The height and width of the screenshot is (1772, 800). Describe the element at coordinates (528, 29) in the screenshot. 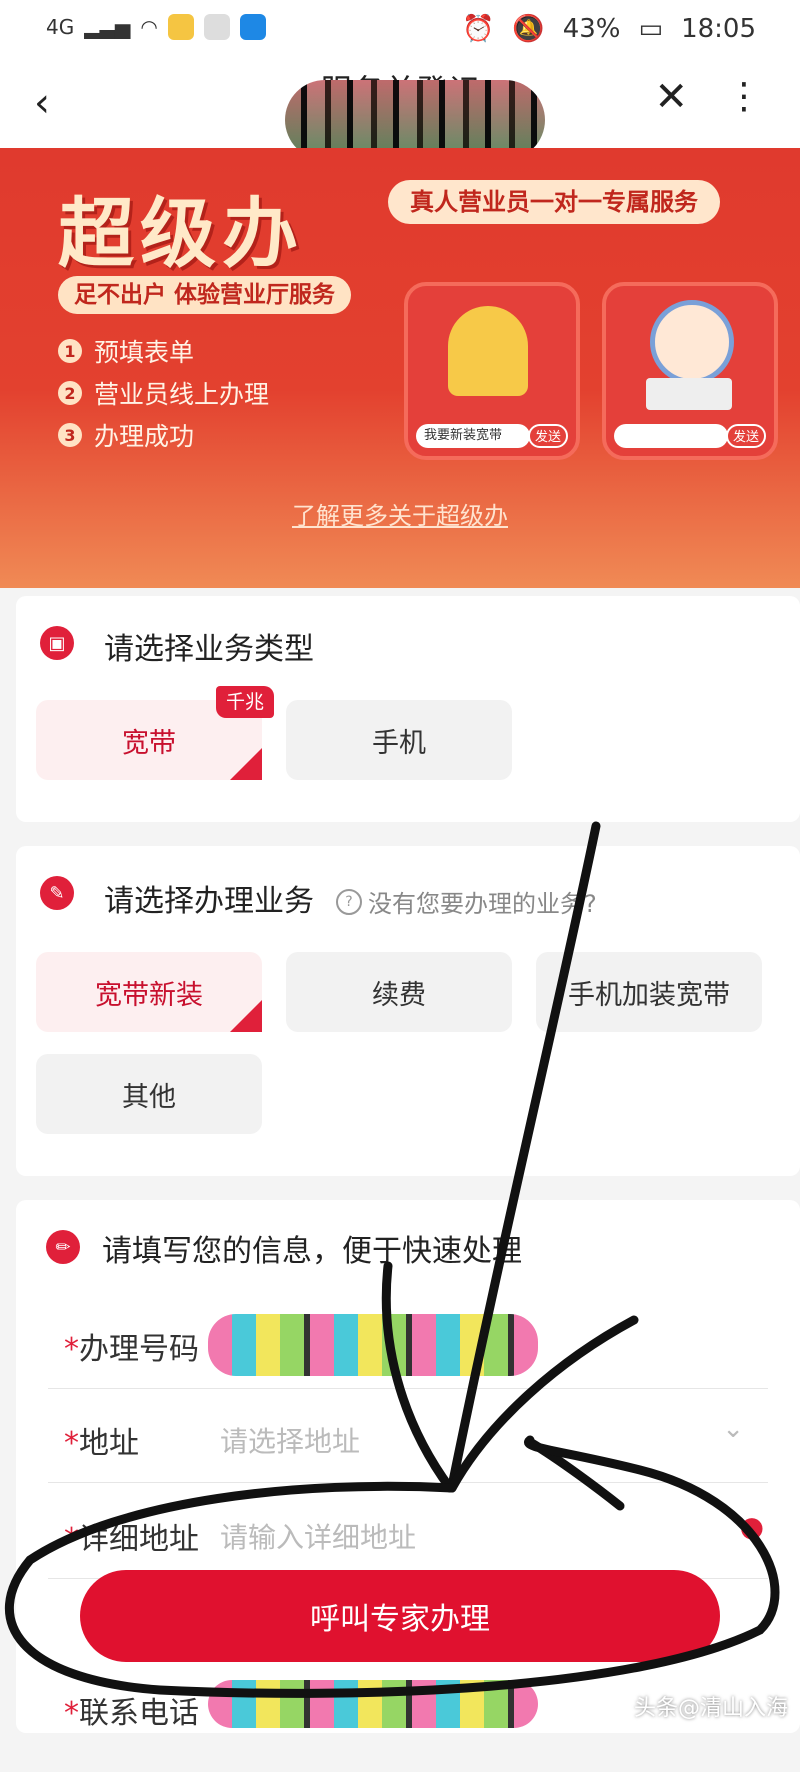

I see `mute-icon: 🔕` at that location.